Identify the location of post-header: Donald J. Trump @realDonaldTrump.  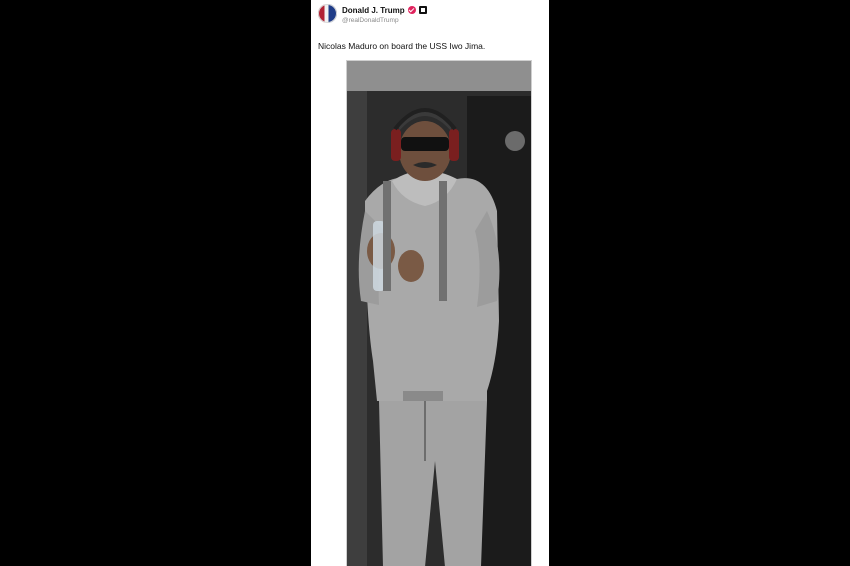
(430, 16).